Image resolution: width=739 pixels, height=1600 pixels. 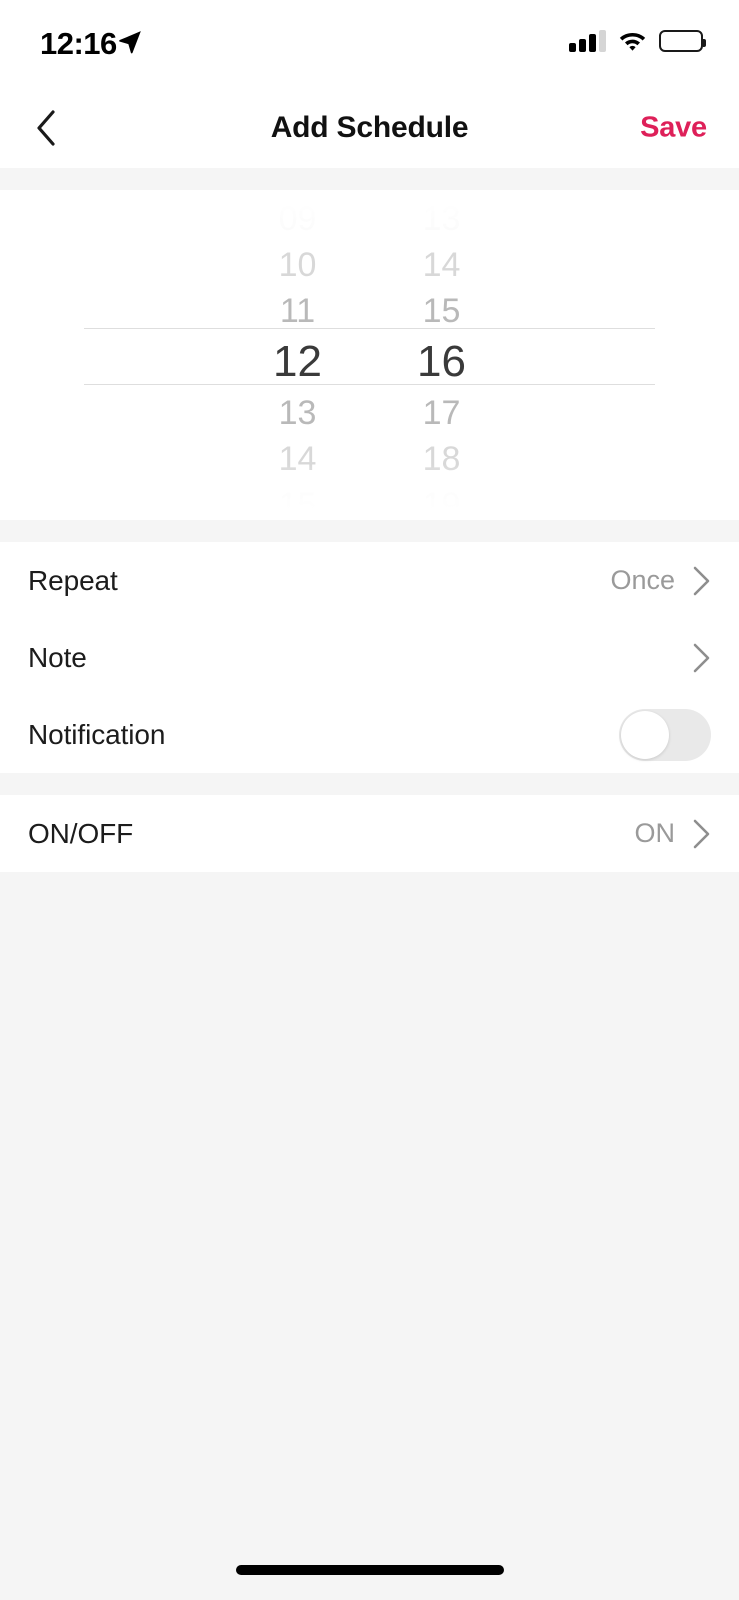 I want to click on hour-selected: 12, so click(x=298, y=362).